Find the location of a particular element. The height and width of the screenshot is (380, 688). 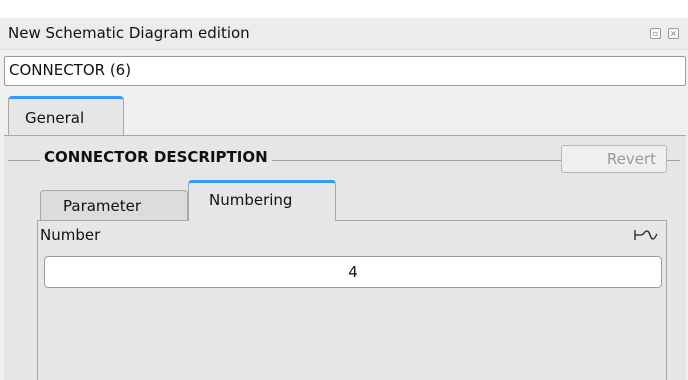

tab-general: General is located at coordinates (66, 116).